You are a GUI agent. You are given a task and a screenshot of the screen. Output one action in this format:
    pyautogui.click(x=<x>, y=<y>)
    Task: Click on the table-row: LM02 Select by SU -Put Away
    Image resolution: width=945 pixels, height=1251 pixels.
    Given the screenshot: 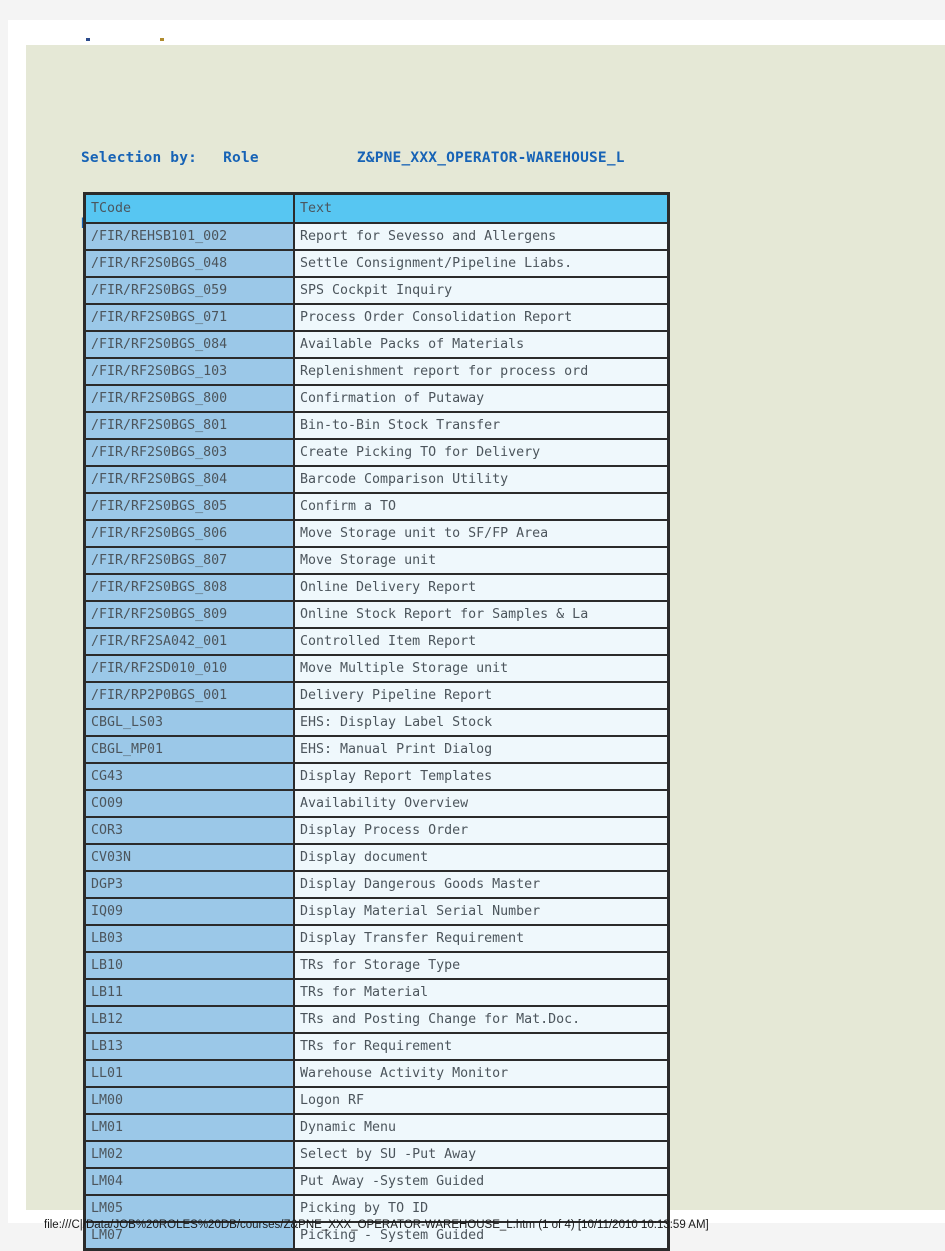 What is the action you would take?
    pyautogui.click(x=376, y=1154)
    